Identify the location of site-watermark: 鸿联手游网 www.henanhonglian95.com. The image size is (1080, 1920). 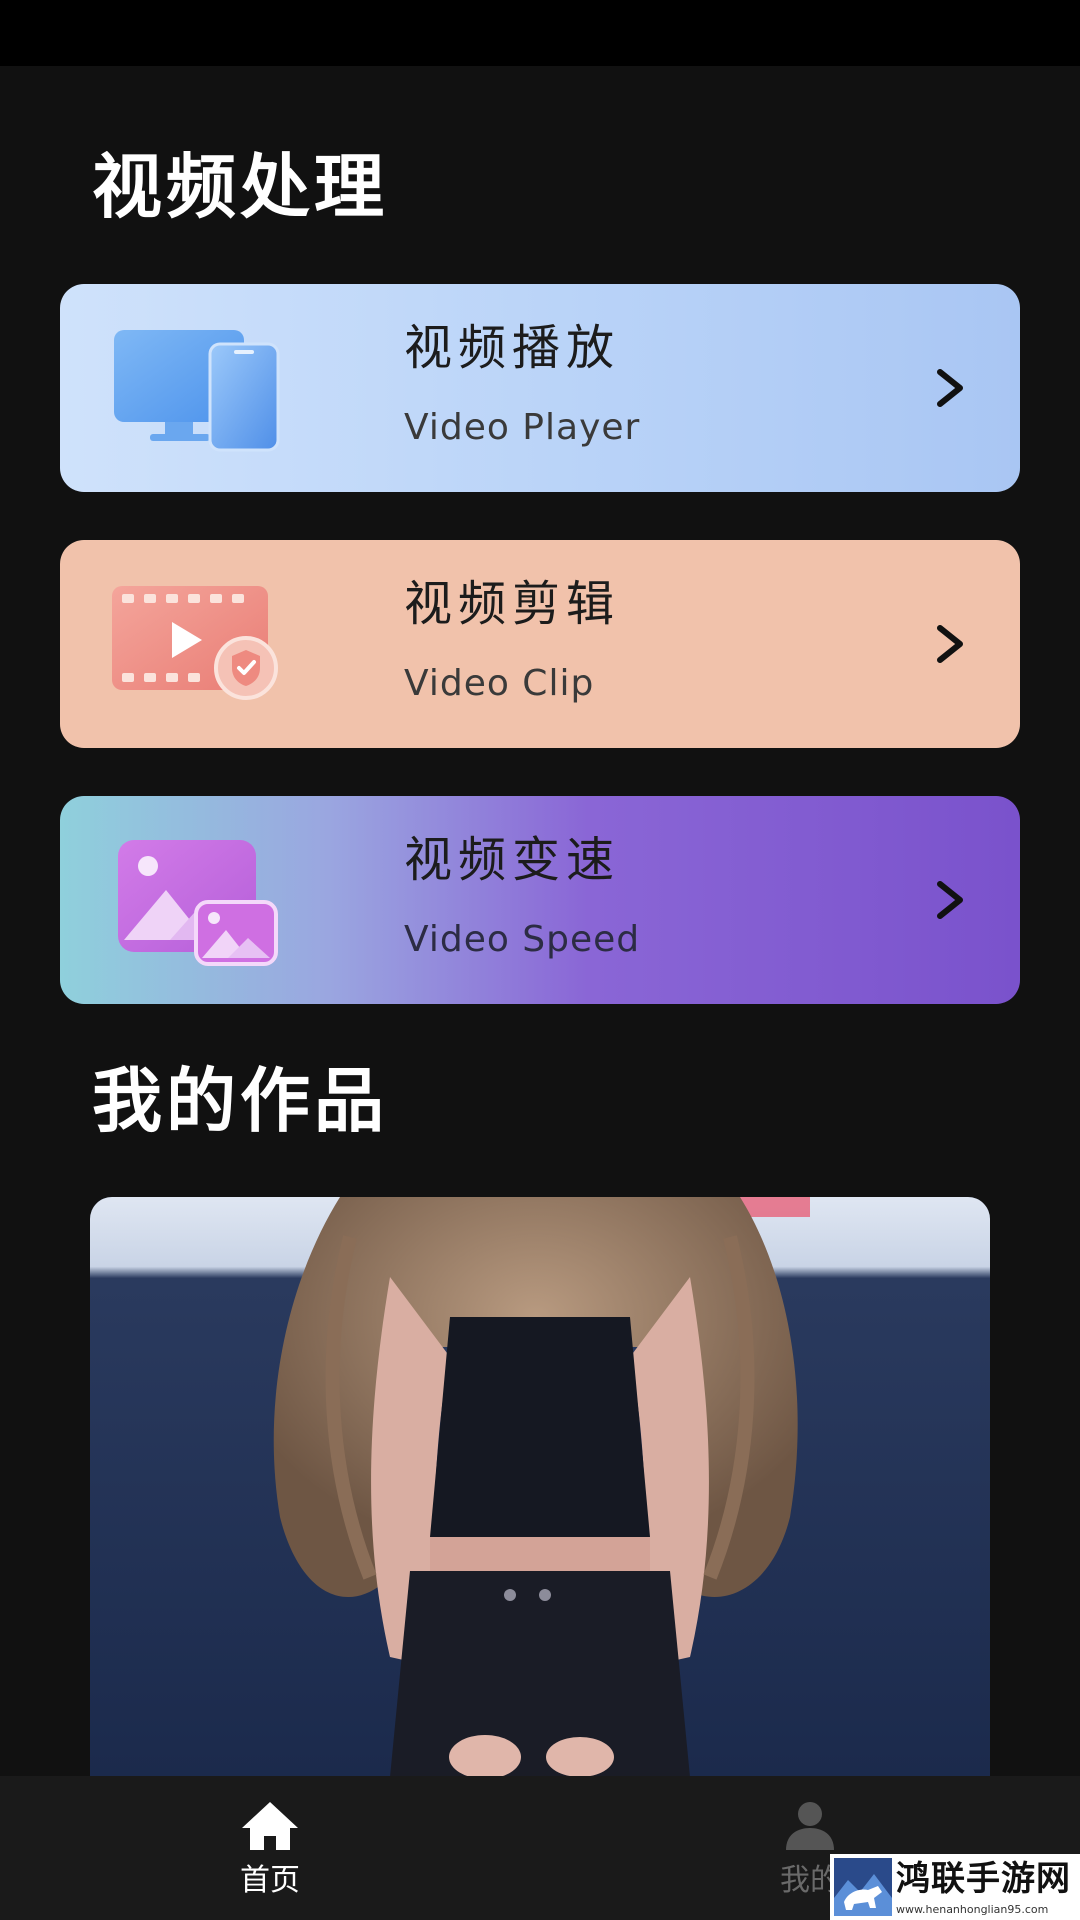
(955, 1887).